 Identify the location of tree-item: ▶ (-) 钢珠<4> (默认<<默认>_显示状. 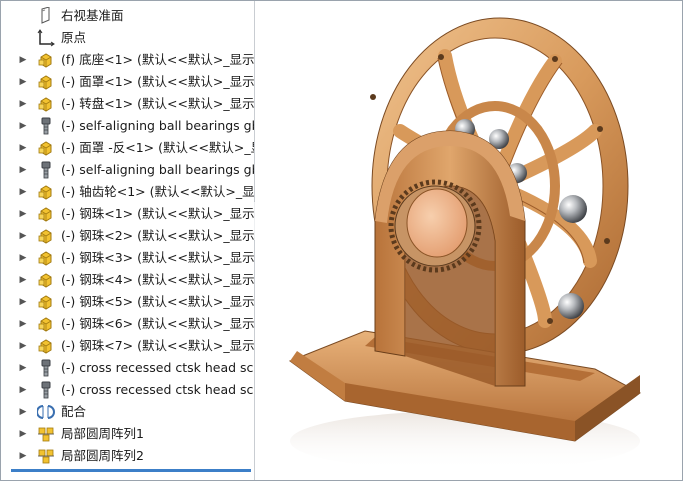
(127, 280).